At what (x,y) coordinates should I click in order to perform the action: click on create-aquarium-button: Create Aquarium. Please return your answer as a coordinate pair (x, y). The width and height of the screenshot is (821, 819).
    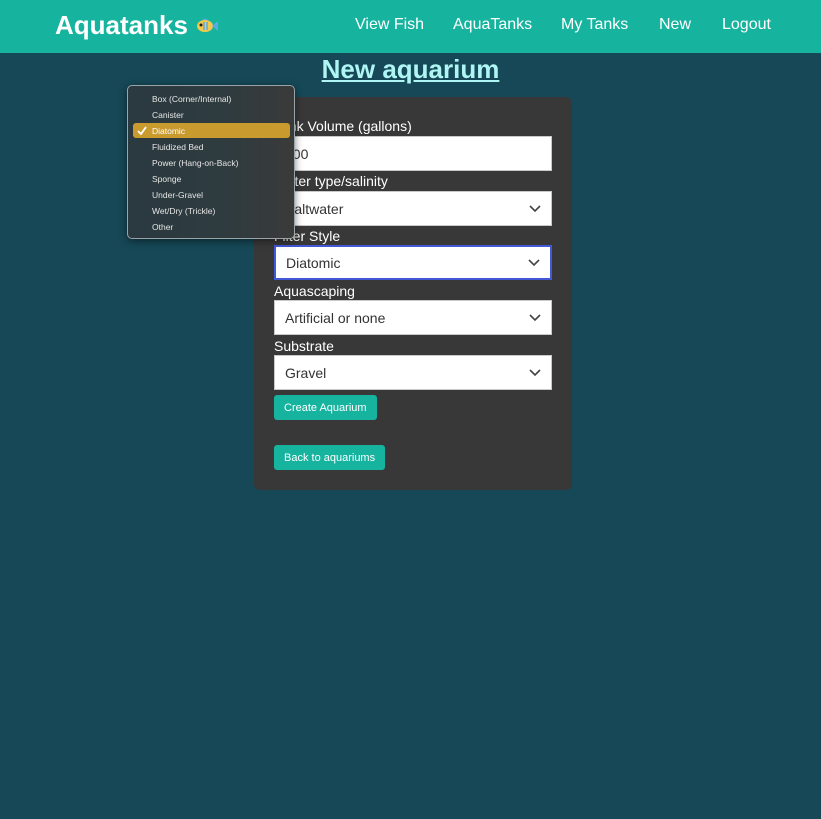
    Looking at the image, I should click on (325, 407).